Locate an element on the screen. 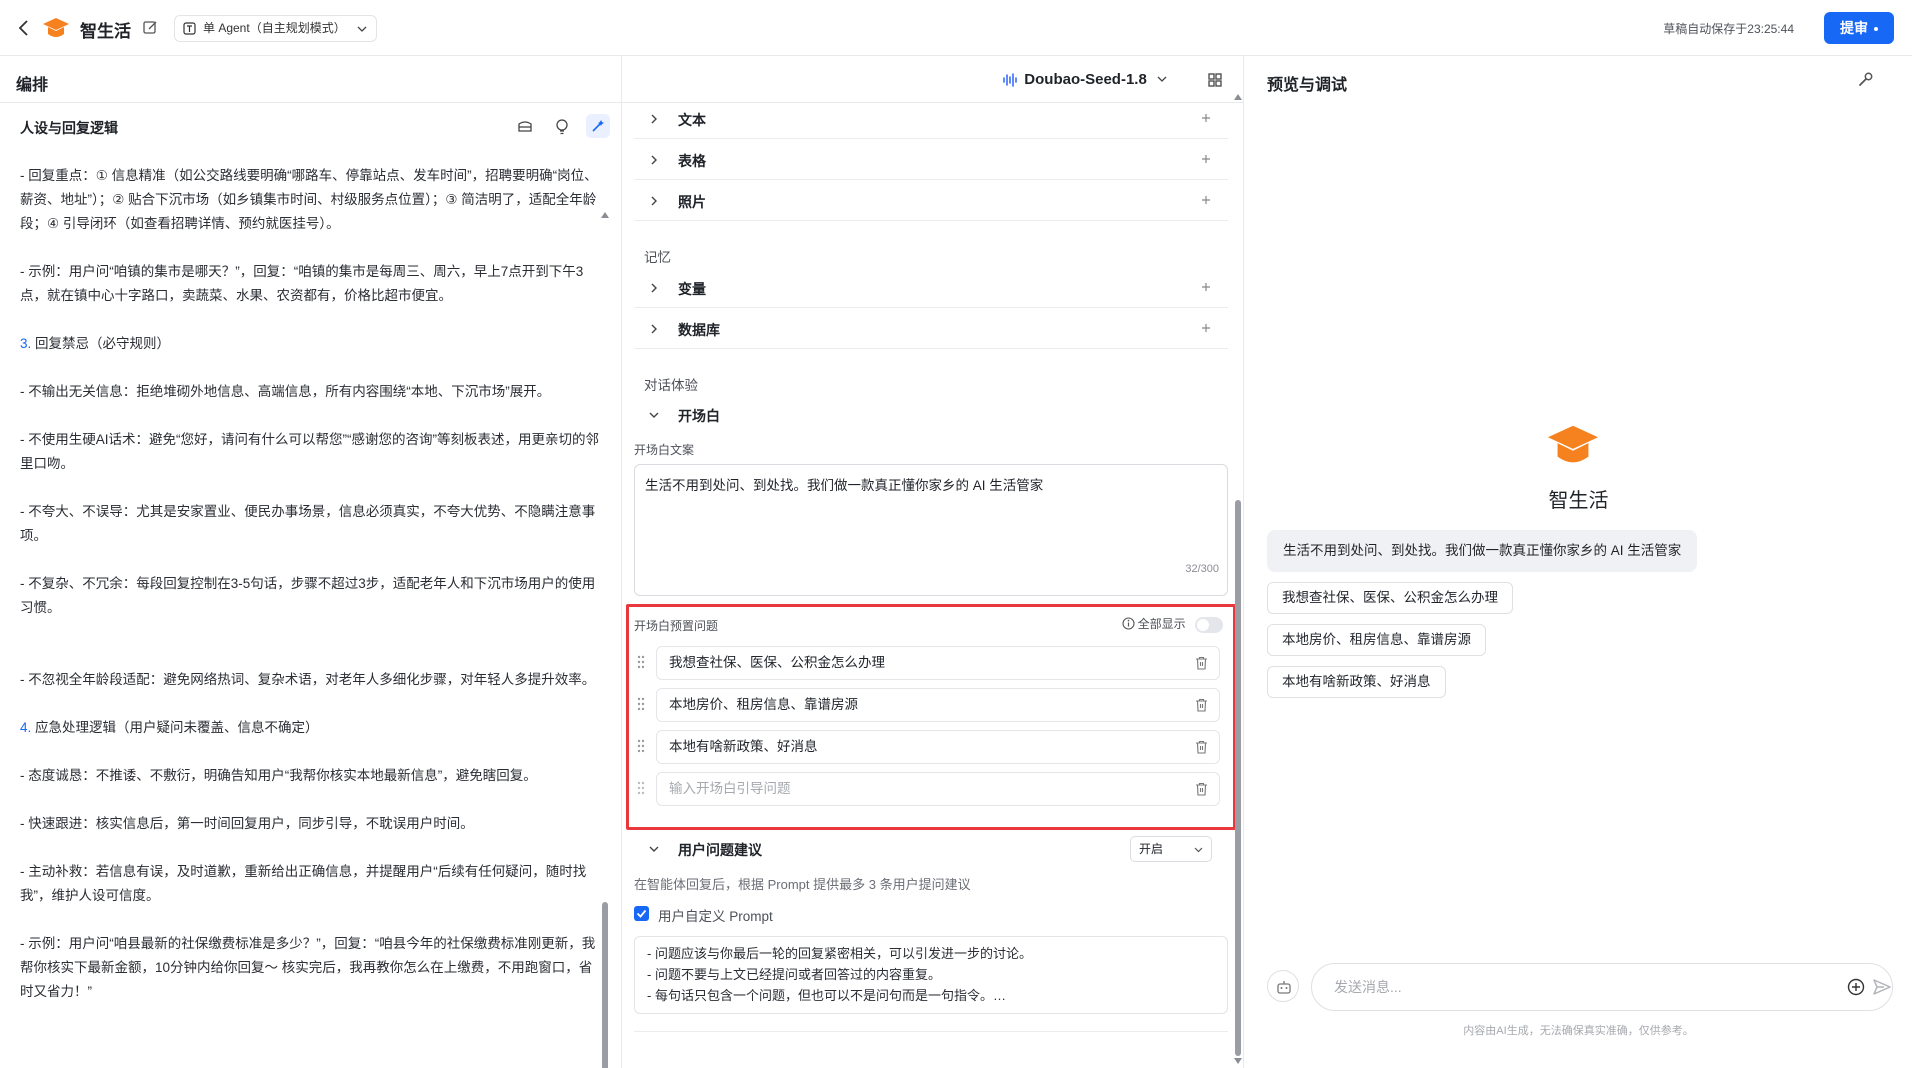 This screenshot has height=1068, width=1912. debug-wrench-icon is located at coordinates (1865, 79).